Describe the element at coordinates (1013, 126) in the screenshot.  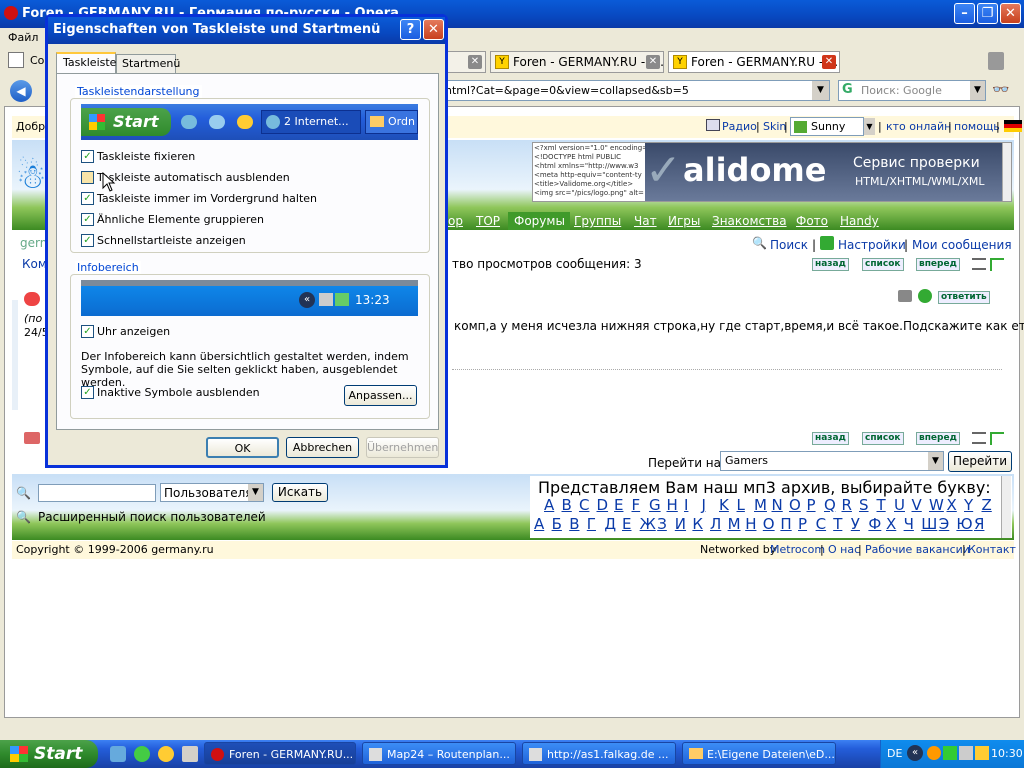
I see `german-flag-icon` at that location.